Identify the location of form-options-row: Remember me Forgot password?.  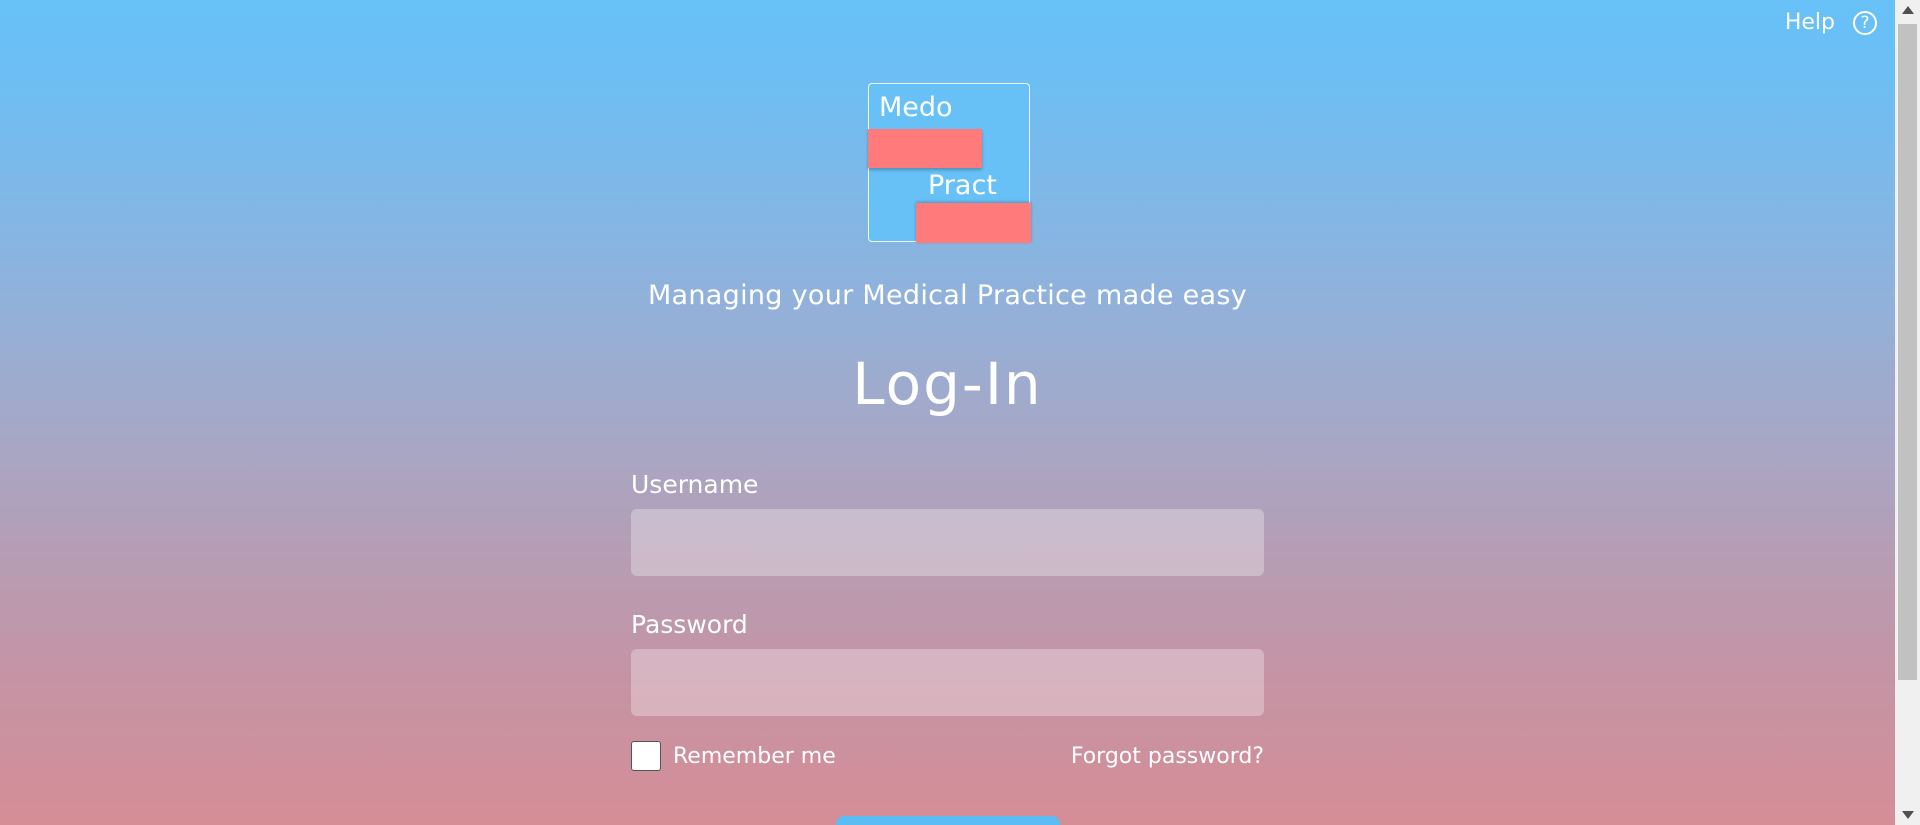
(947, 756).